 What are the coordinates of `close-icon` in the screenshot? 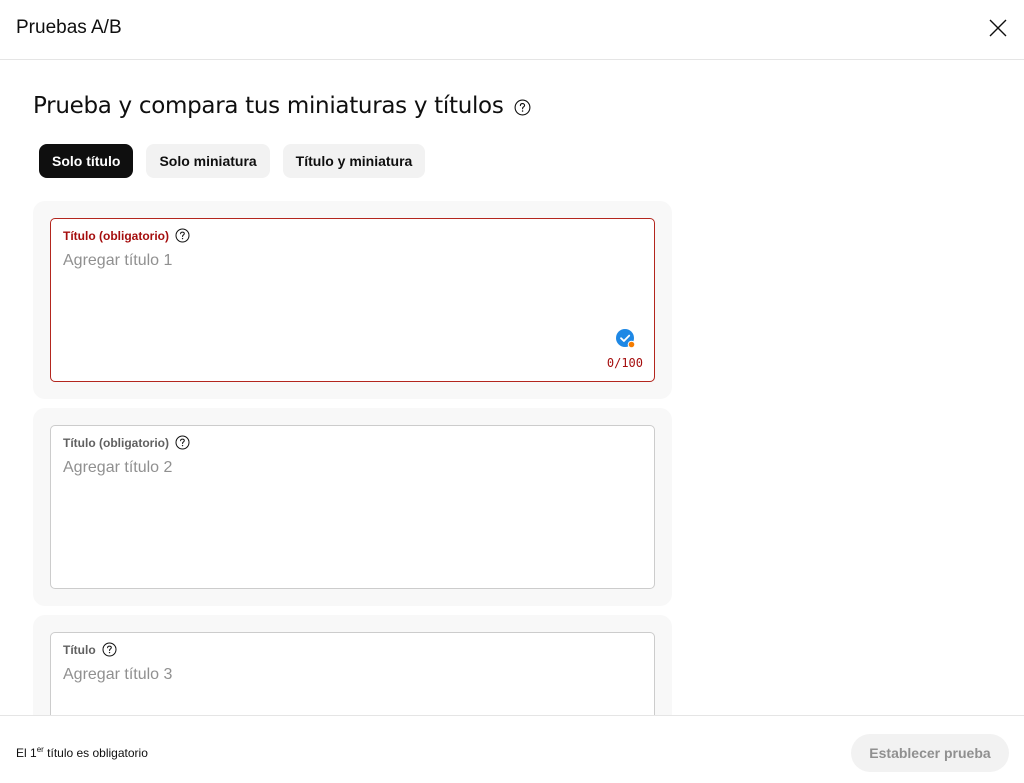 It's located at (998, 28).